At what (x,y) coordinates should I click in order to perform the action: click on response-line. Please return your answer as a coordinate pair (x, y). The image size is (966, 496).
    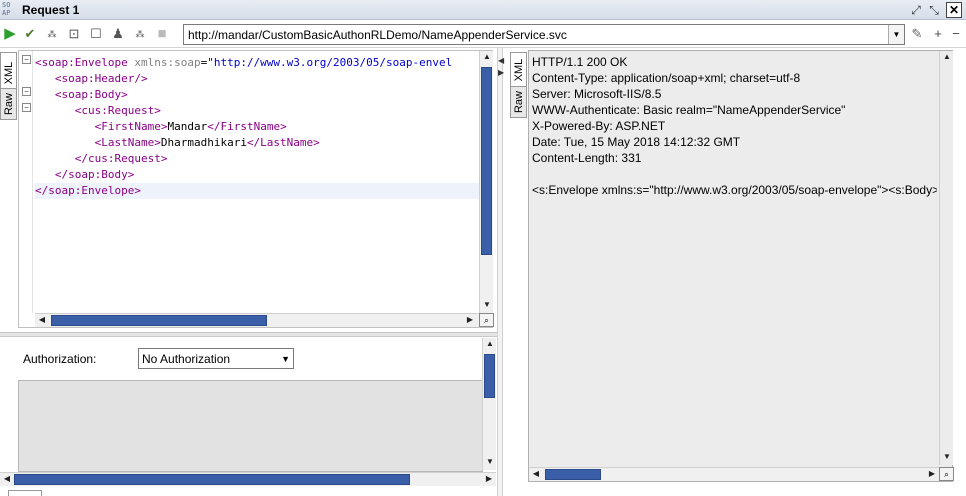
    Looking at the image, I should click on (734, 174).